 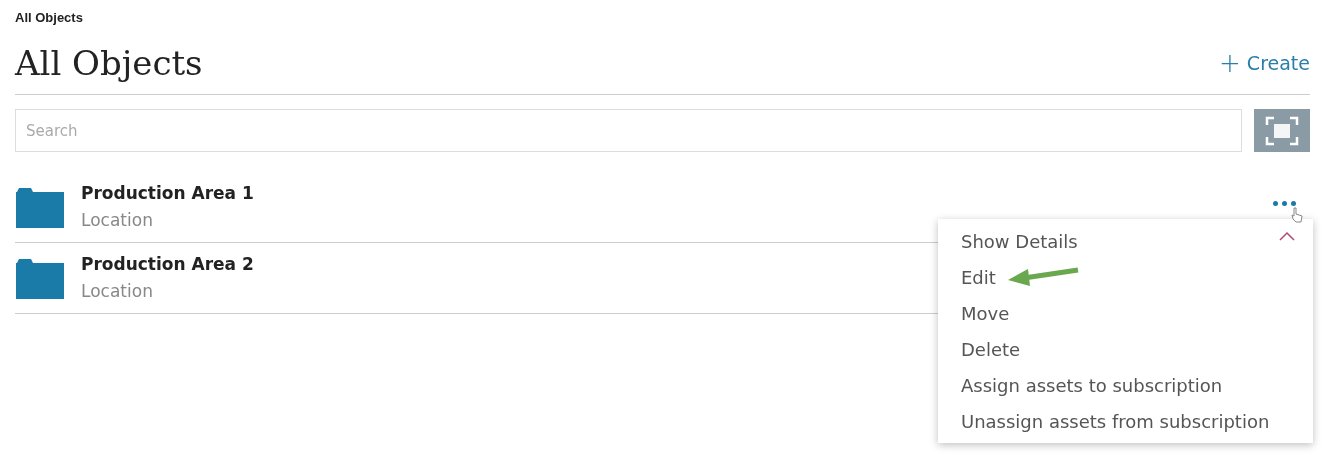 What do you see at coordinates (991, 349) in the screenshot?
I see `menu-item: Delete` at bounding box center [991, 349].